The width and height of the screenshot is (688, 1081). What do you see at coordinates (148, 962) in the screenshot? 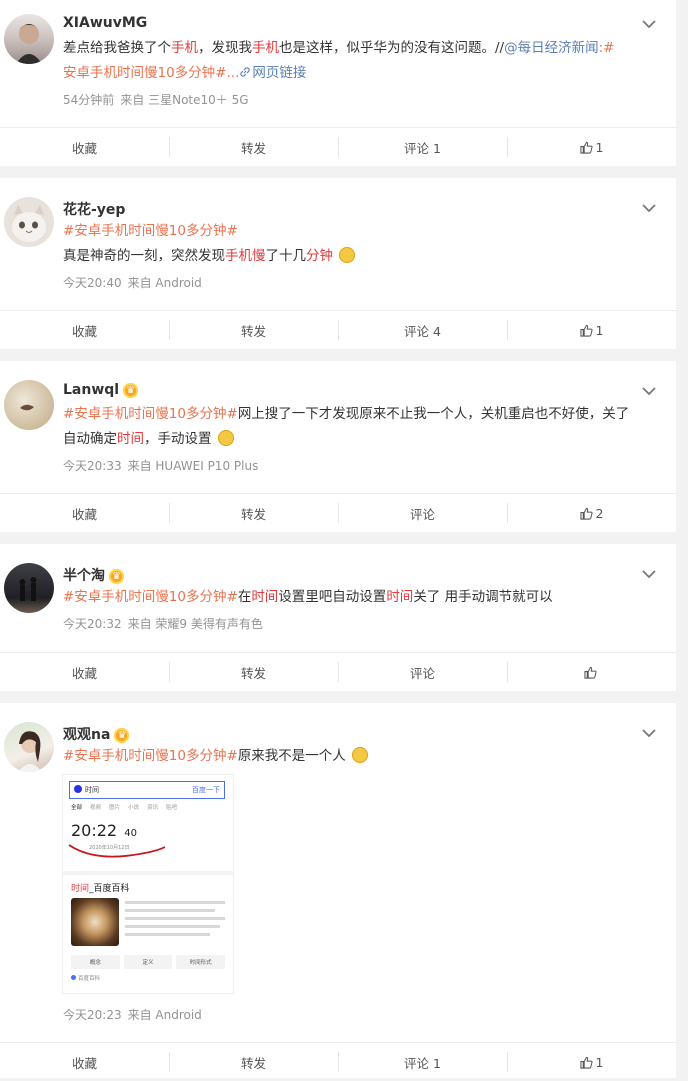
I see `image-baike-button: 定义` at bounding box center [148, 962].